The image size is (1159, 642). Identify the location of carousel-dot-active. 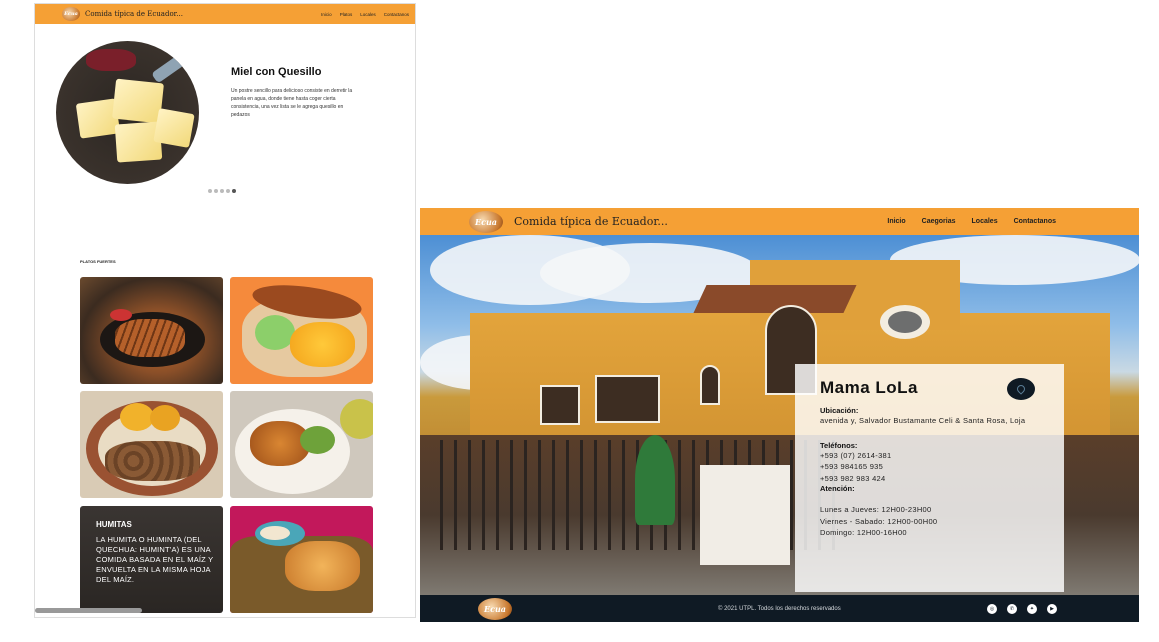
(234, 191).